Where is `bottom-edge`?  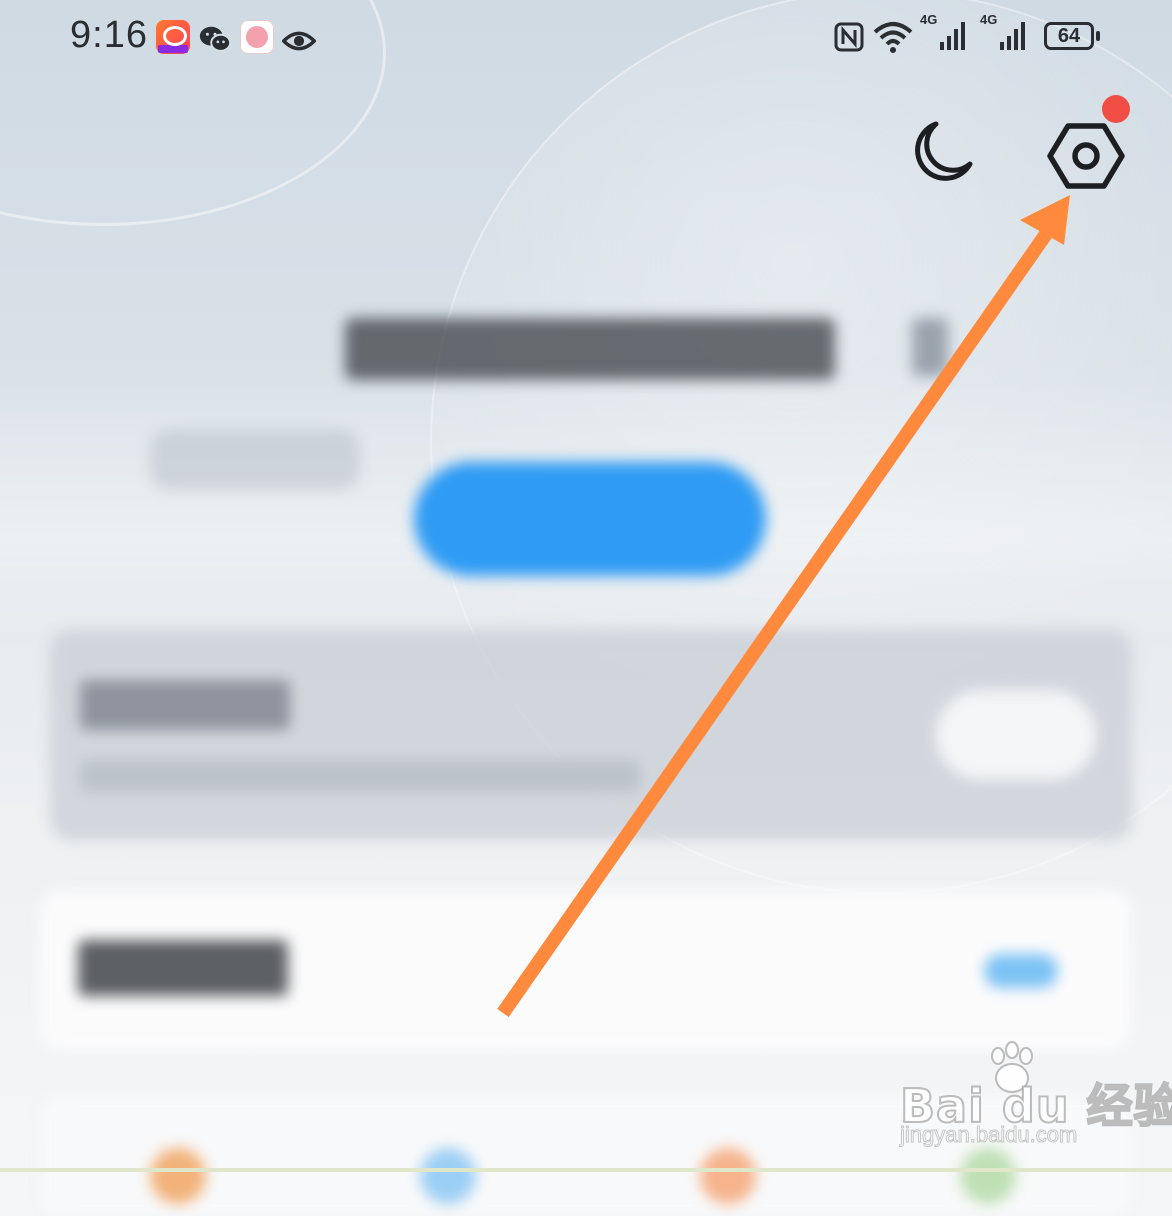
bottom-edge is located at coordinates (586, 1170).